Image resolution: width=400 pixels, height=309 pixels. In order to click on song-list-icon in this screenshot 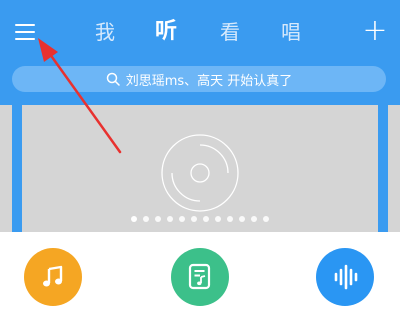, I will do `click(199, 276)`.